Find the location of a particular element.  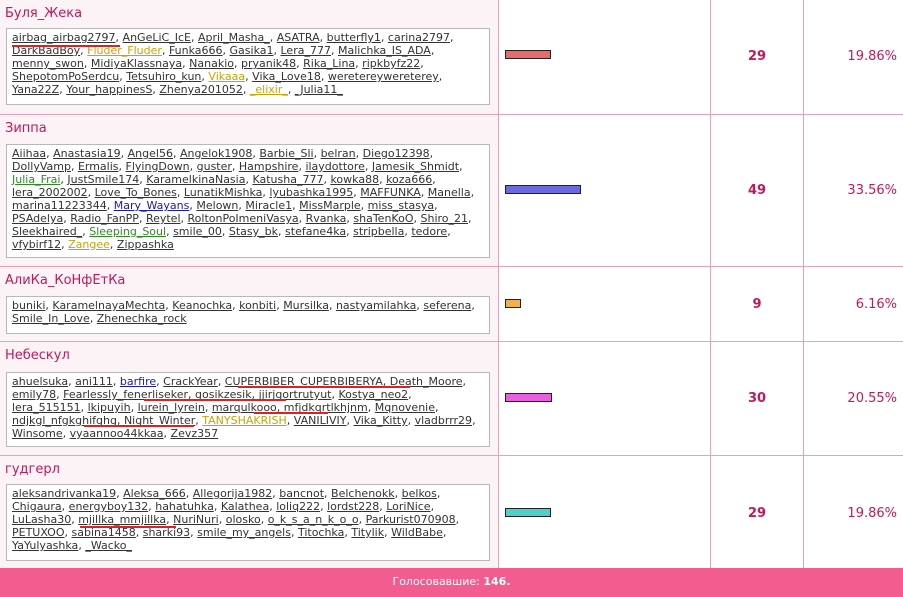

voter-link: VANILIVIY is located at coordinates (320, 420).